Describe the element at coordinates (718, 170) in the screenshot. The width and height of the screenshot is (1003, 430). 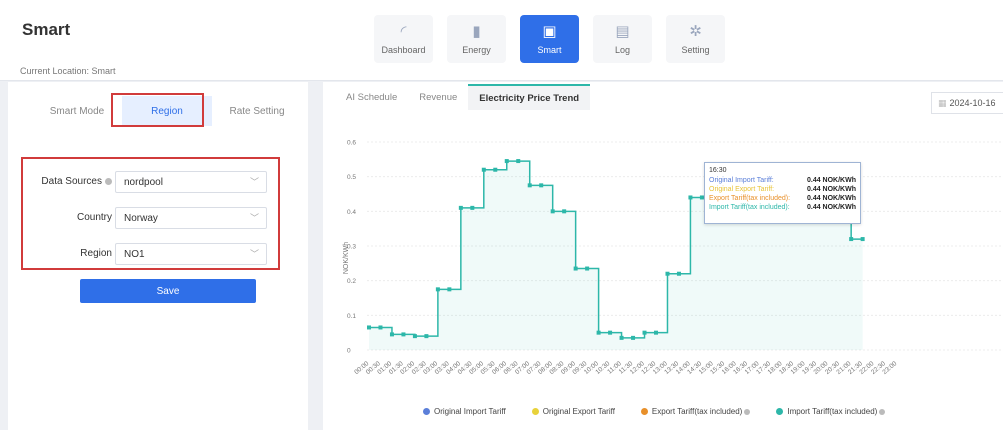
I see `tooltip-time: 16:30` at that location.